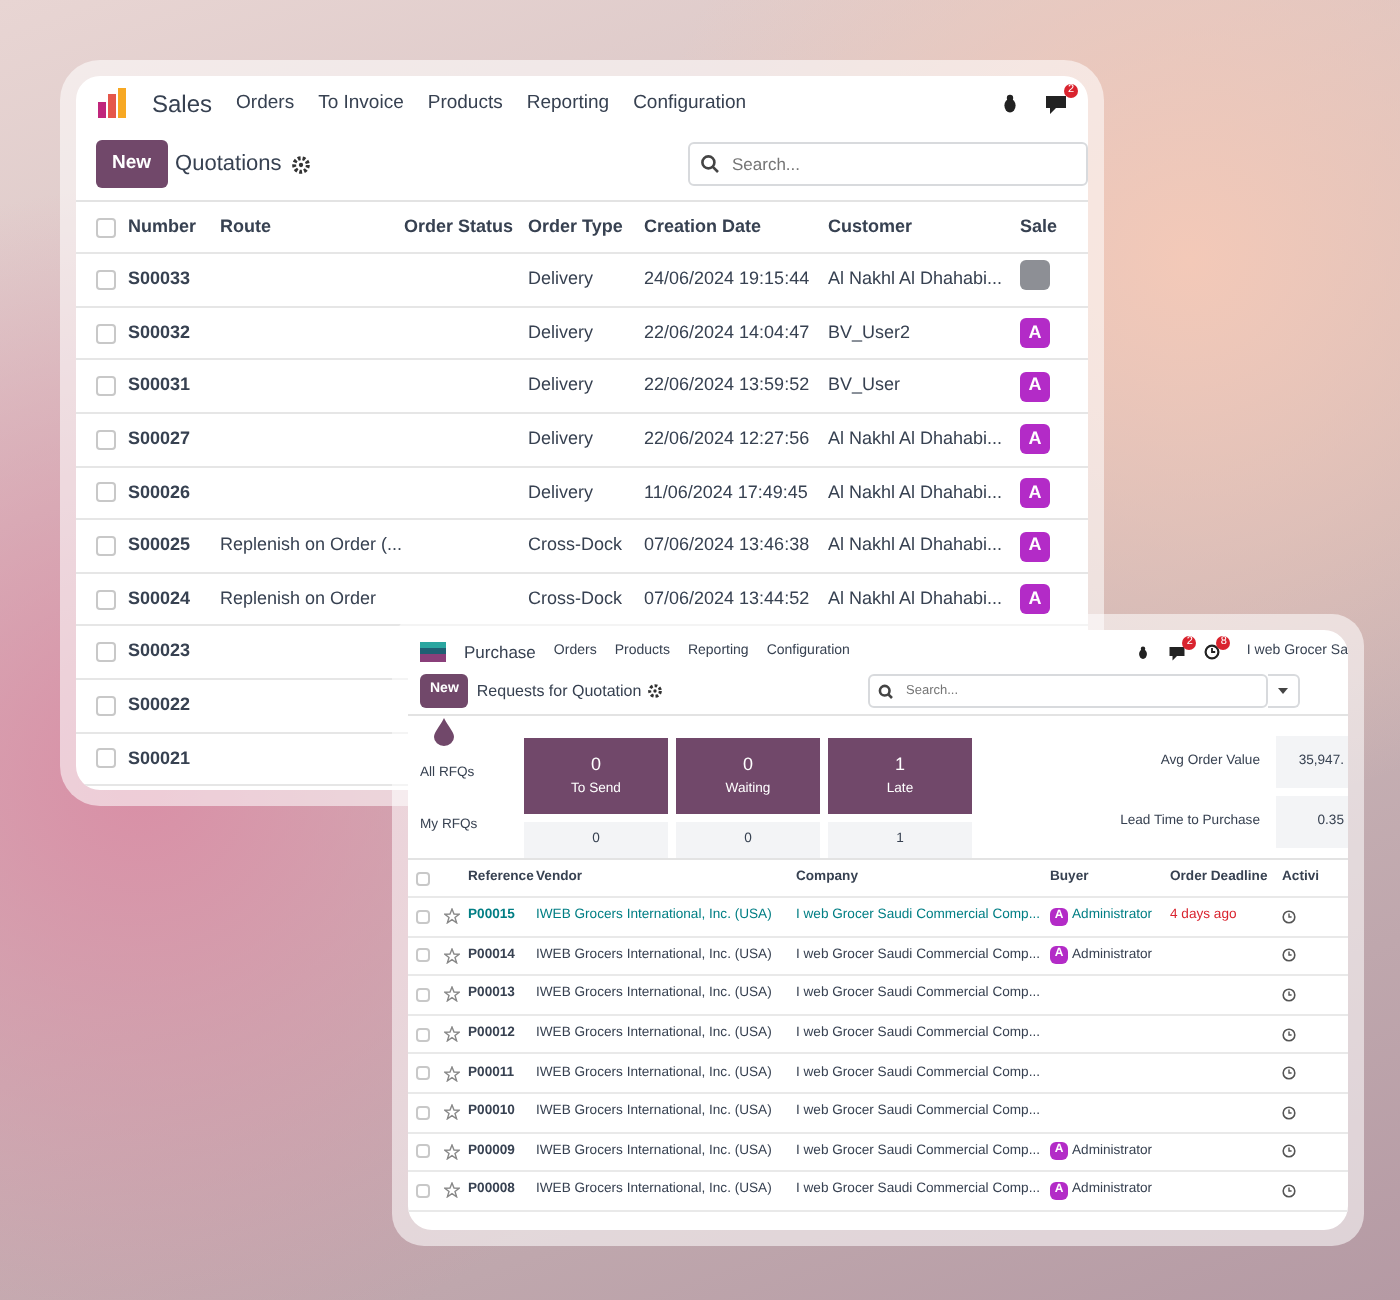  What do you see at coordinates (870, 332) in the screenshot?
I see `table-cell-text: BV_User2` at bounding box center [870, 332].